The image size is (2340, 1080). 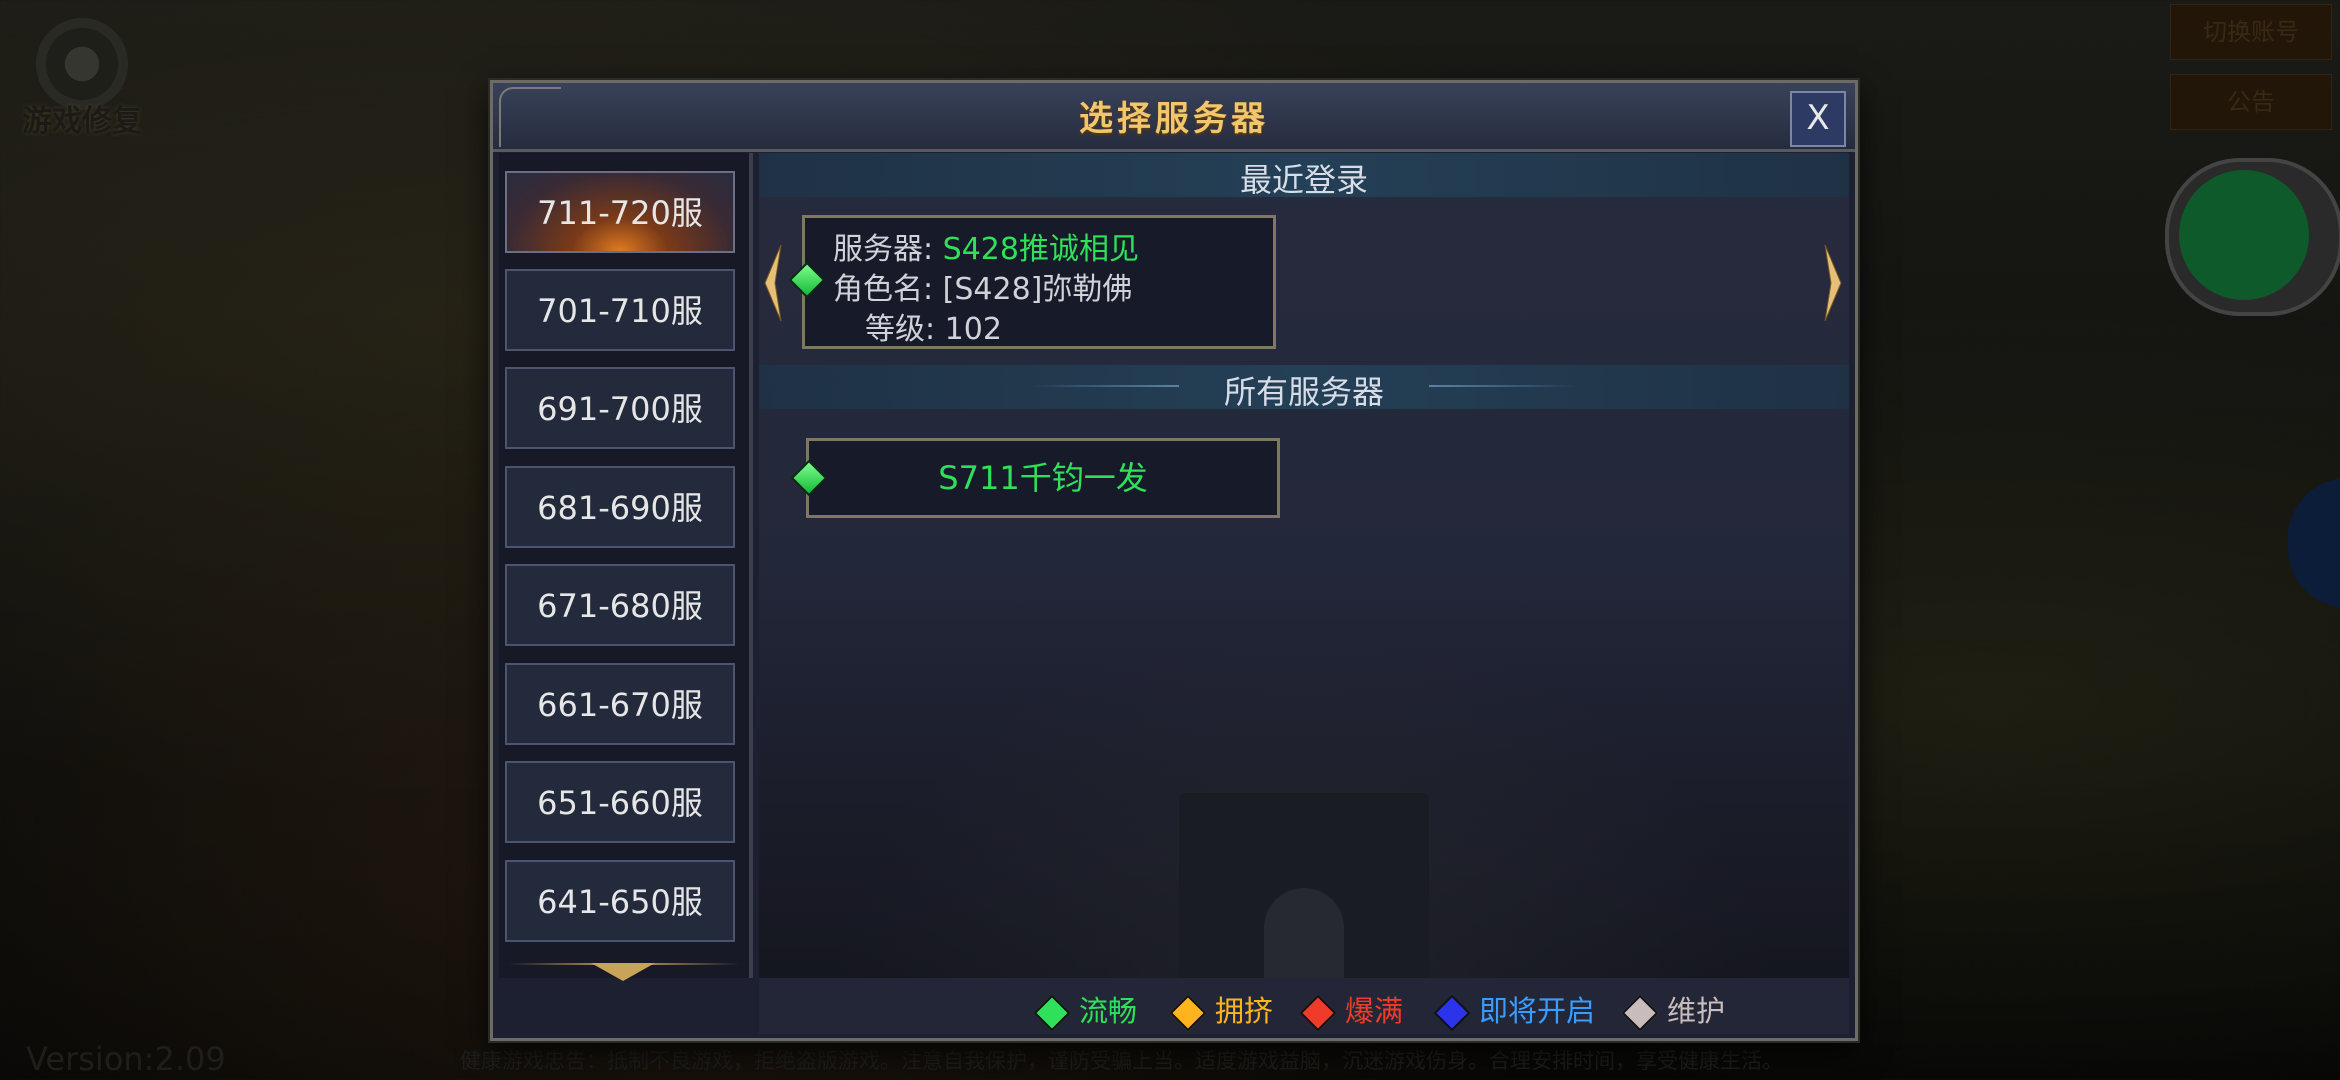 What do you see at coordinates (620, 901) in the screenshot?
I see `server-range-item: 641-650服` at bounding box center [620, 901].